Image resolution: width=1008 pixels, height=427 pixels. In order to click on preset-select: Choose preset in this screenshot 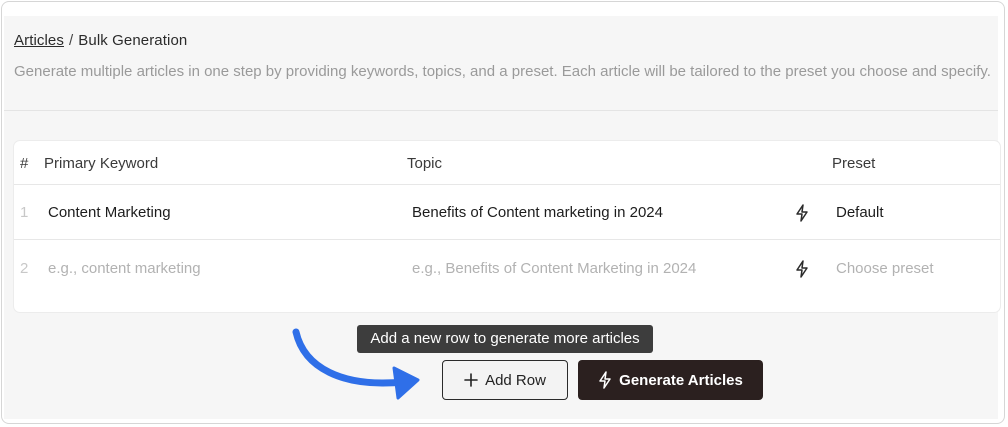, I will do `click(885, 268)`.